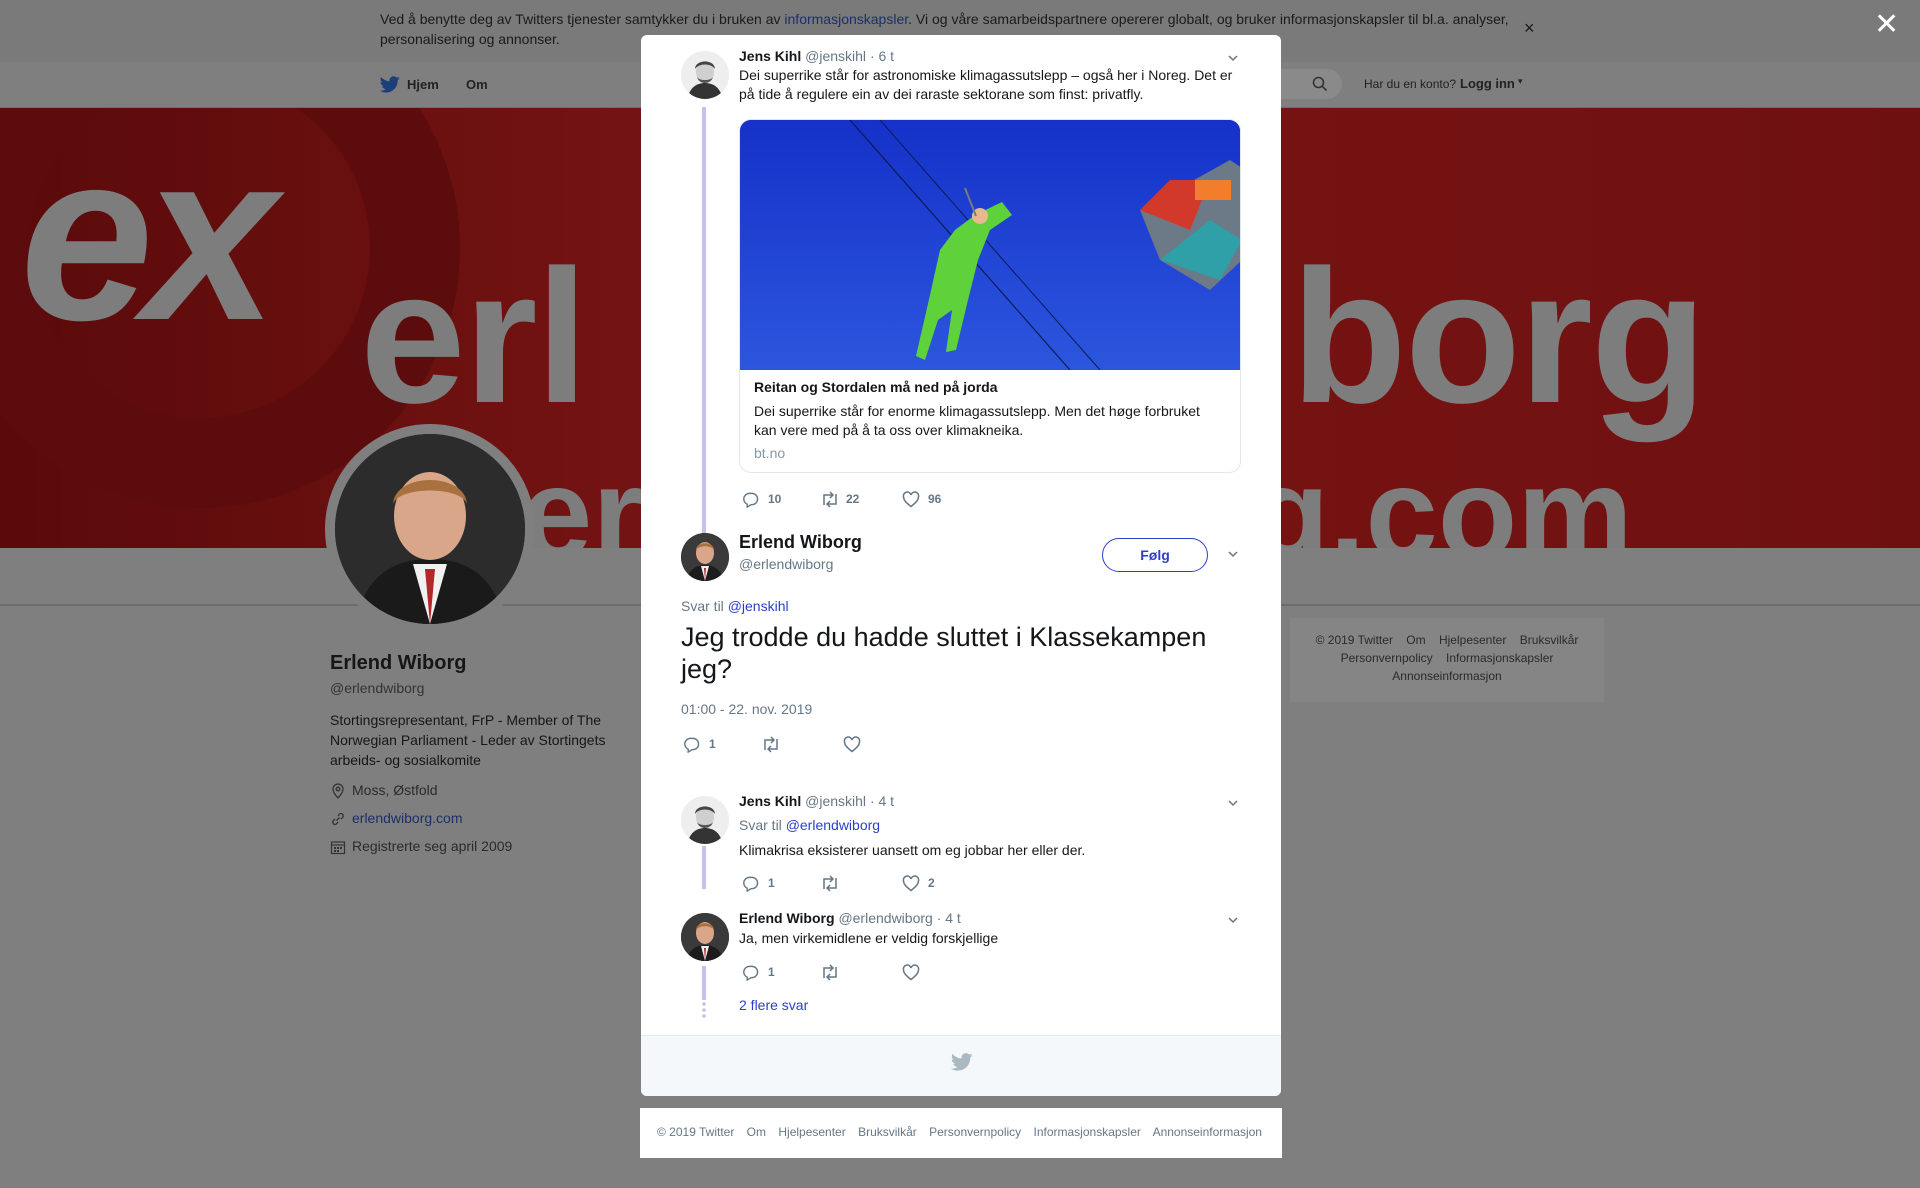 The height and width of the screenshot is (1188, 1920). What do you see at coordinates (758, 606) in the screenshot?
I see `reply-to-link: @jenskihl` at bounding box center [758, 606].